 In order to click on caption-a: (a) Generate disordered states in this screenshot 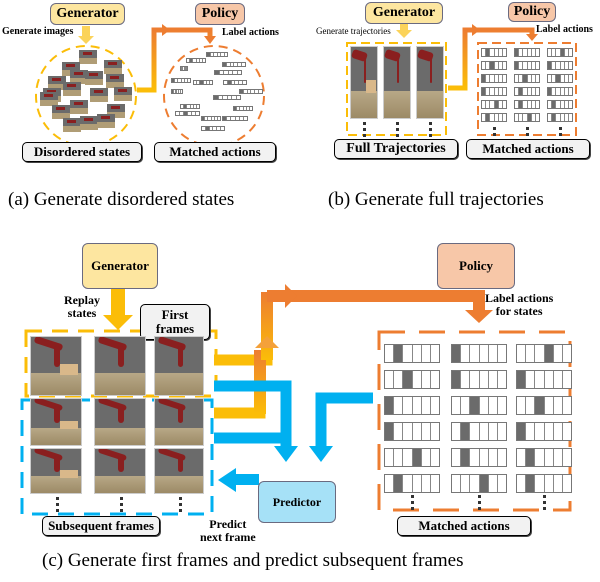, I will do `click(121, 199)`.